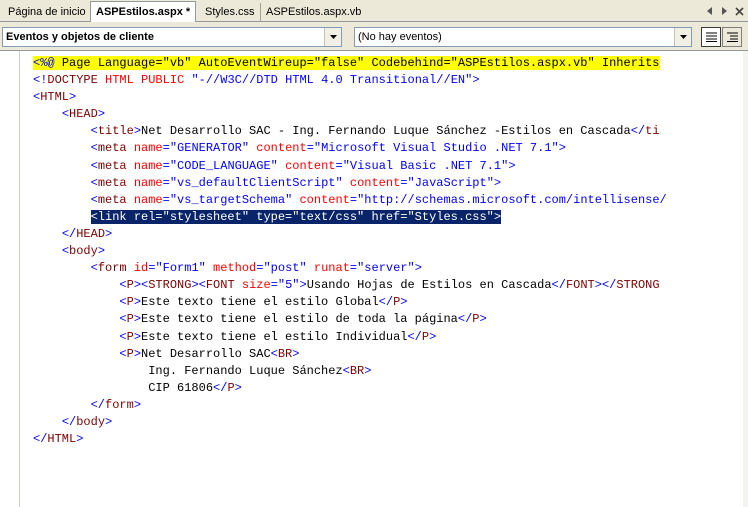  I want to click on arrow-left-icon, so click(709, 11).